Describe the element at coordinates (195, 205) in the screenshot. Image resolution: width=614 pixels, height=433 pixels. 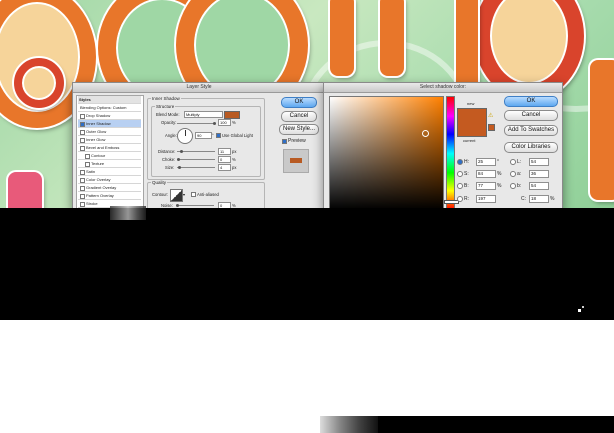
I see `noise-slider` at that location.